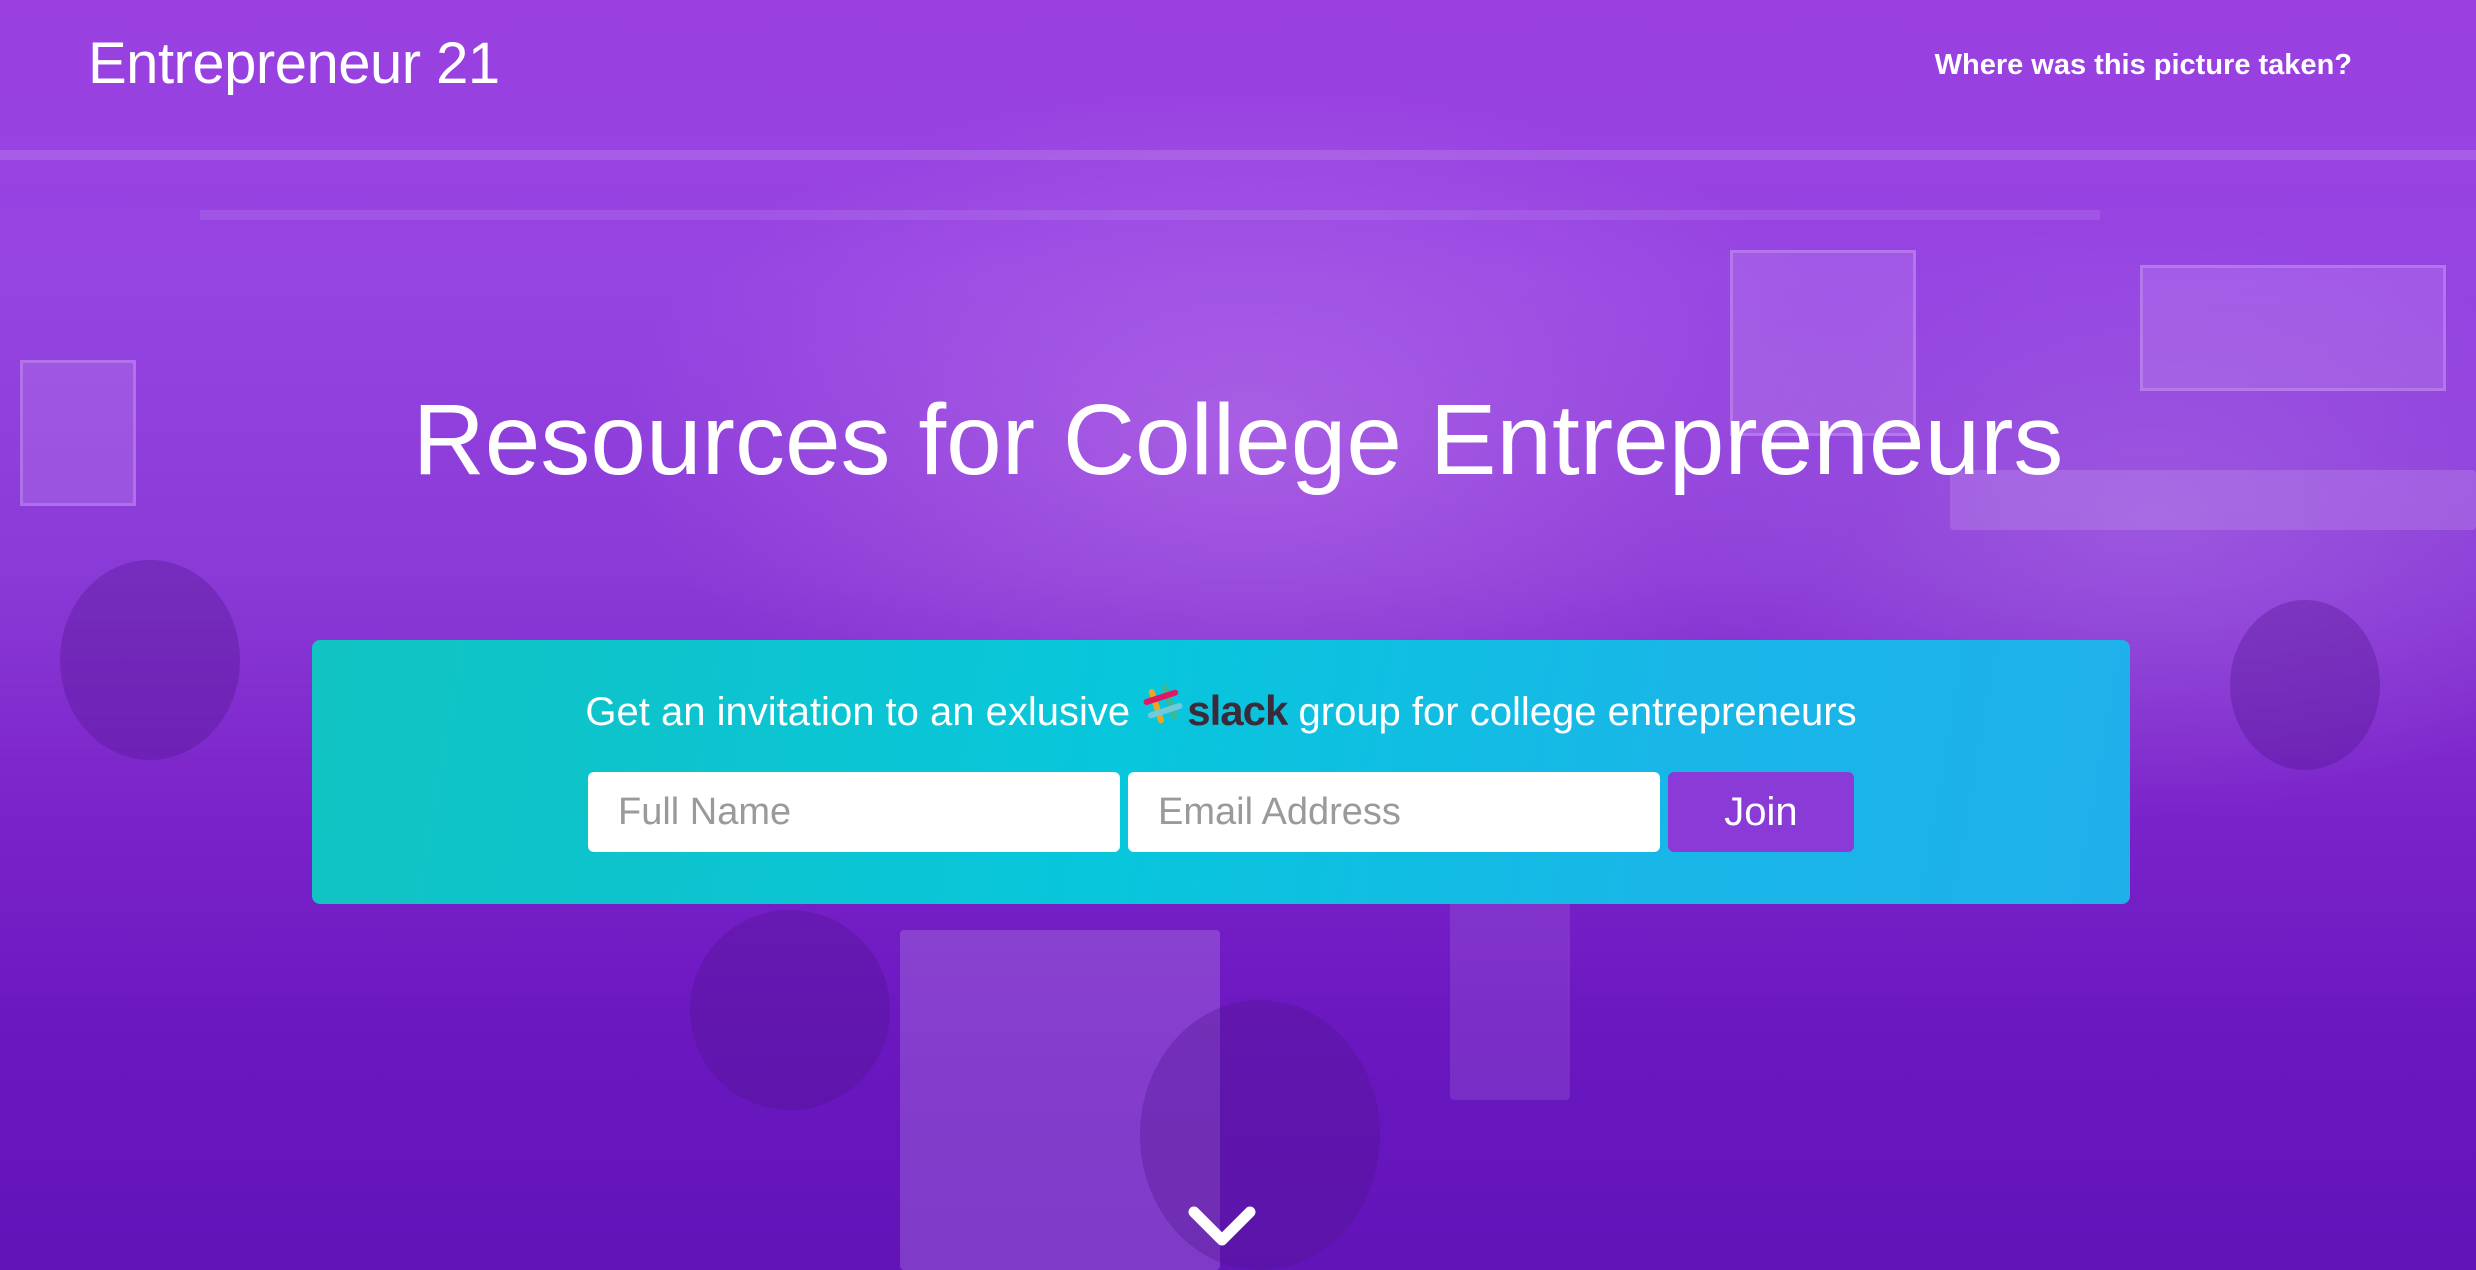 This screenshot has height=1270, width=2476. Describe the element at coordinates (854, 812) in the screenshot. I see `full-name-input` at that location.